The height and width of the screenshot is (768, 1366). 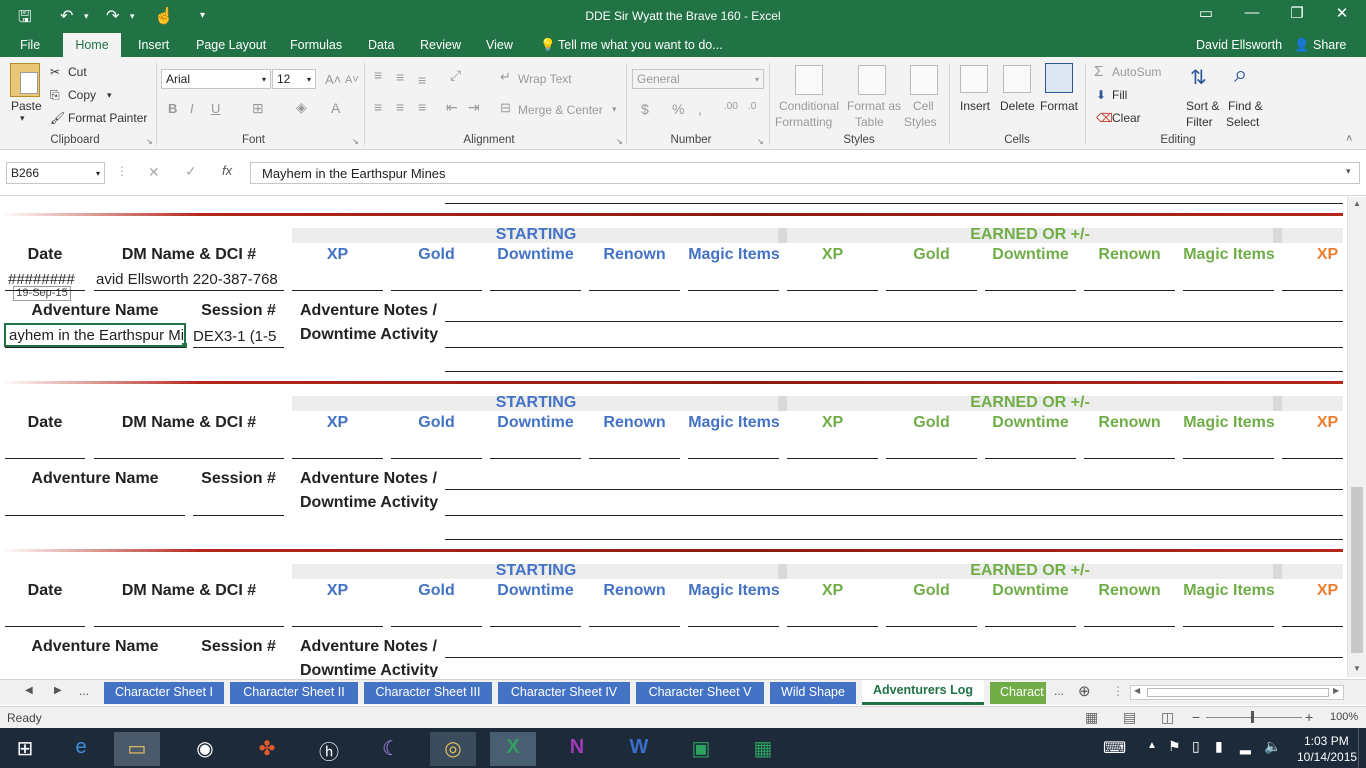 I want to click on zoom-out-icon: −, so click(x=1196, y=717).